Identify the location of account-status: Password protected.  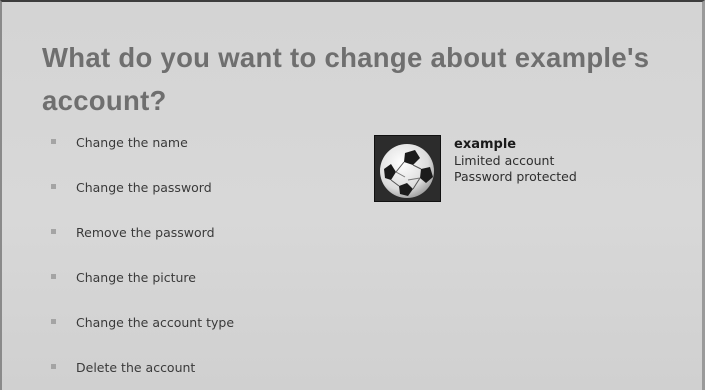
(515, 176).